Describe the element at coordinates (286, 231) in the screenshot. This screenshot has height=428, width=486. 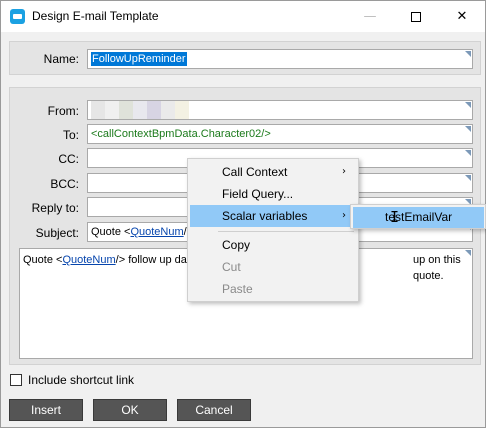
I see `menu-separator` at that location.